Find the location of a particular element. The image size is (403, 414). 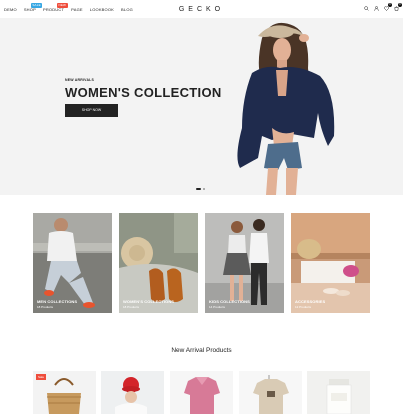

product-image-beige-tee is located at coordinates (270, 392).